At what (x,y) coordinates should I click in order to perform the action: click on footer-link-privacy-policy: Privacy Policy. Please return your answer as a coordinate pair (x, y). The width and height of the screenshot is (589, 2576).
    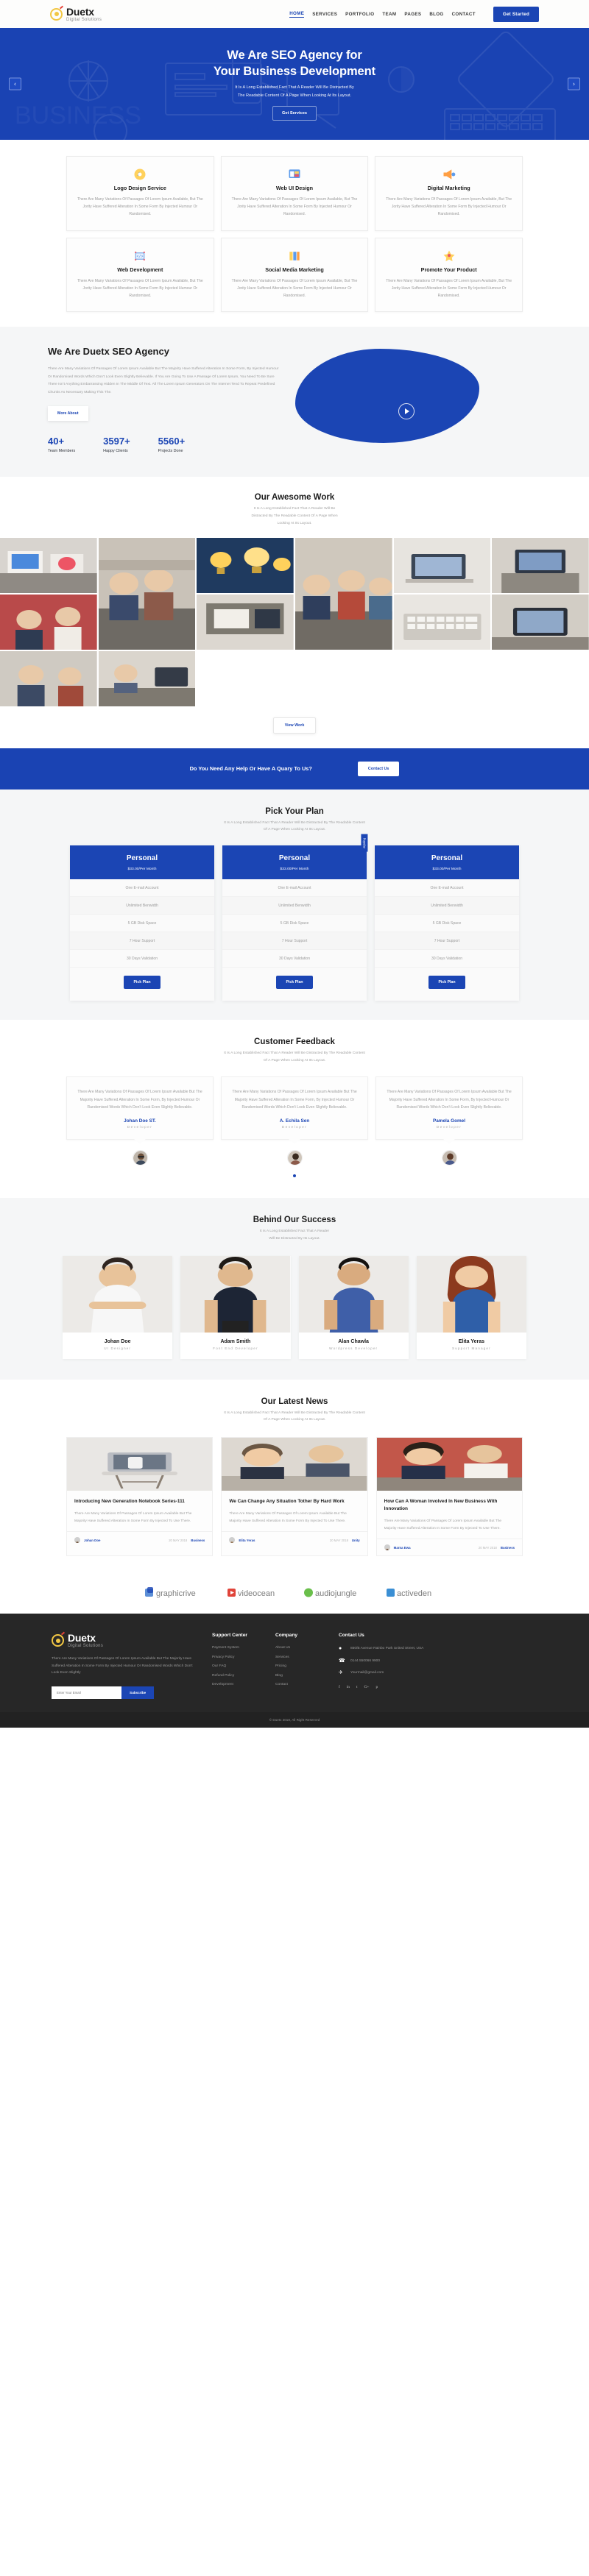
    Looking at the image, I should click on (235, 1657).